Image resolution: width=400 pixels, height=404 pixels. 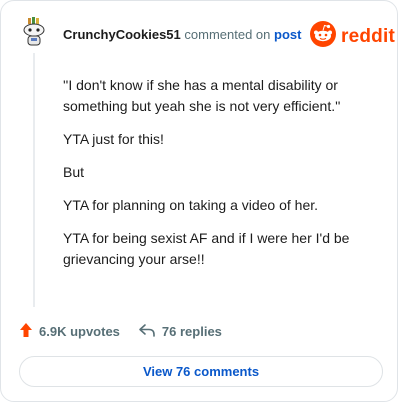 I want to click on reddit-brand: reddit, so click(x=352, y=36).